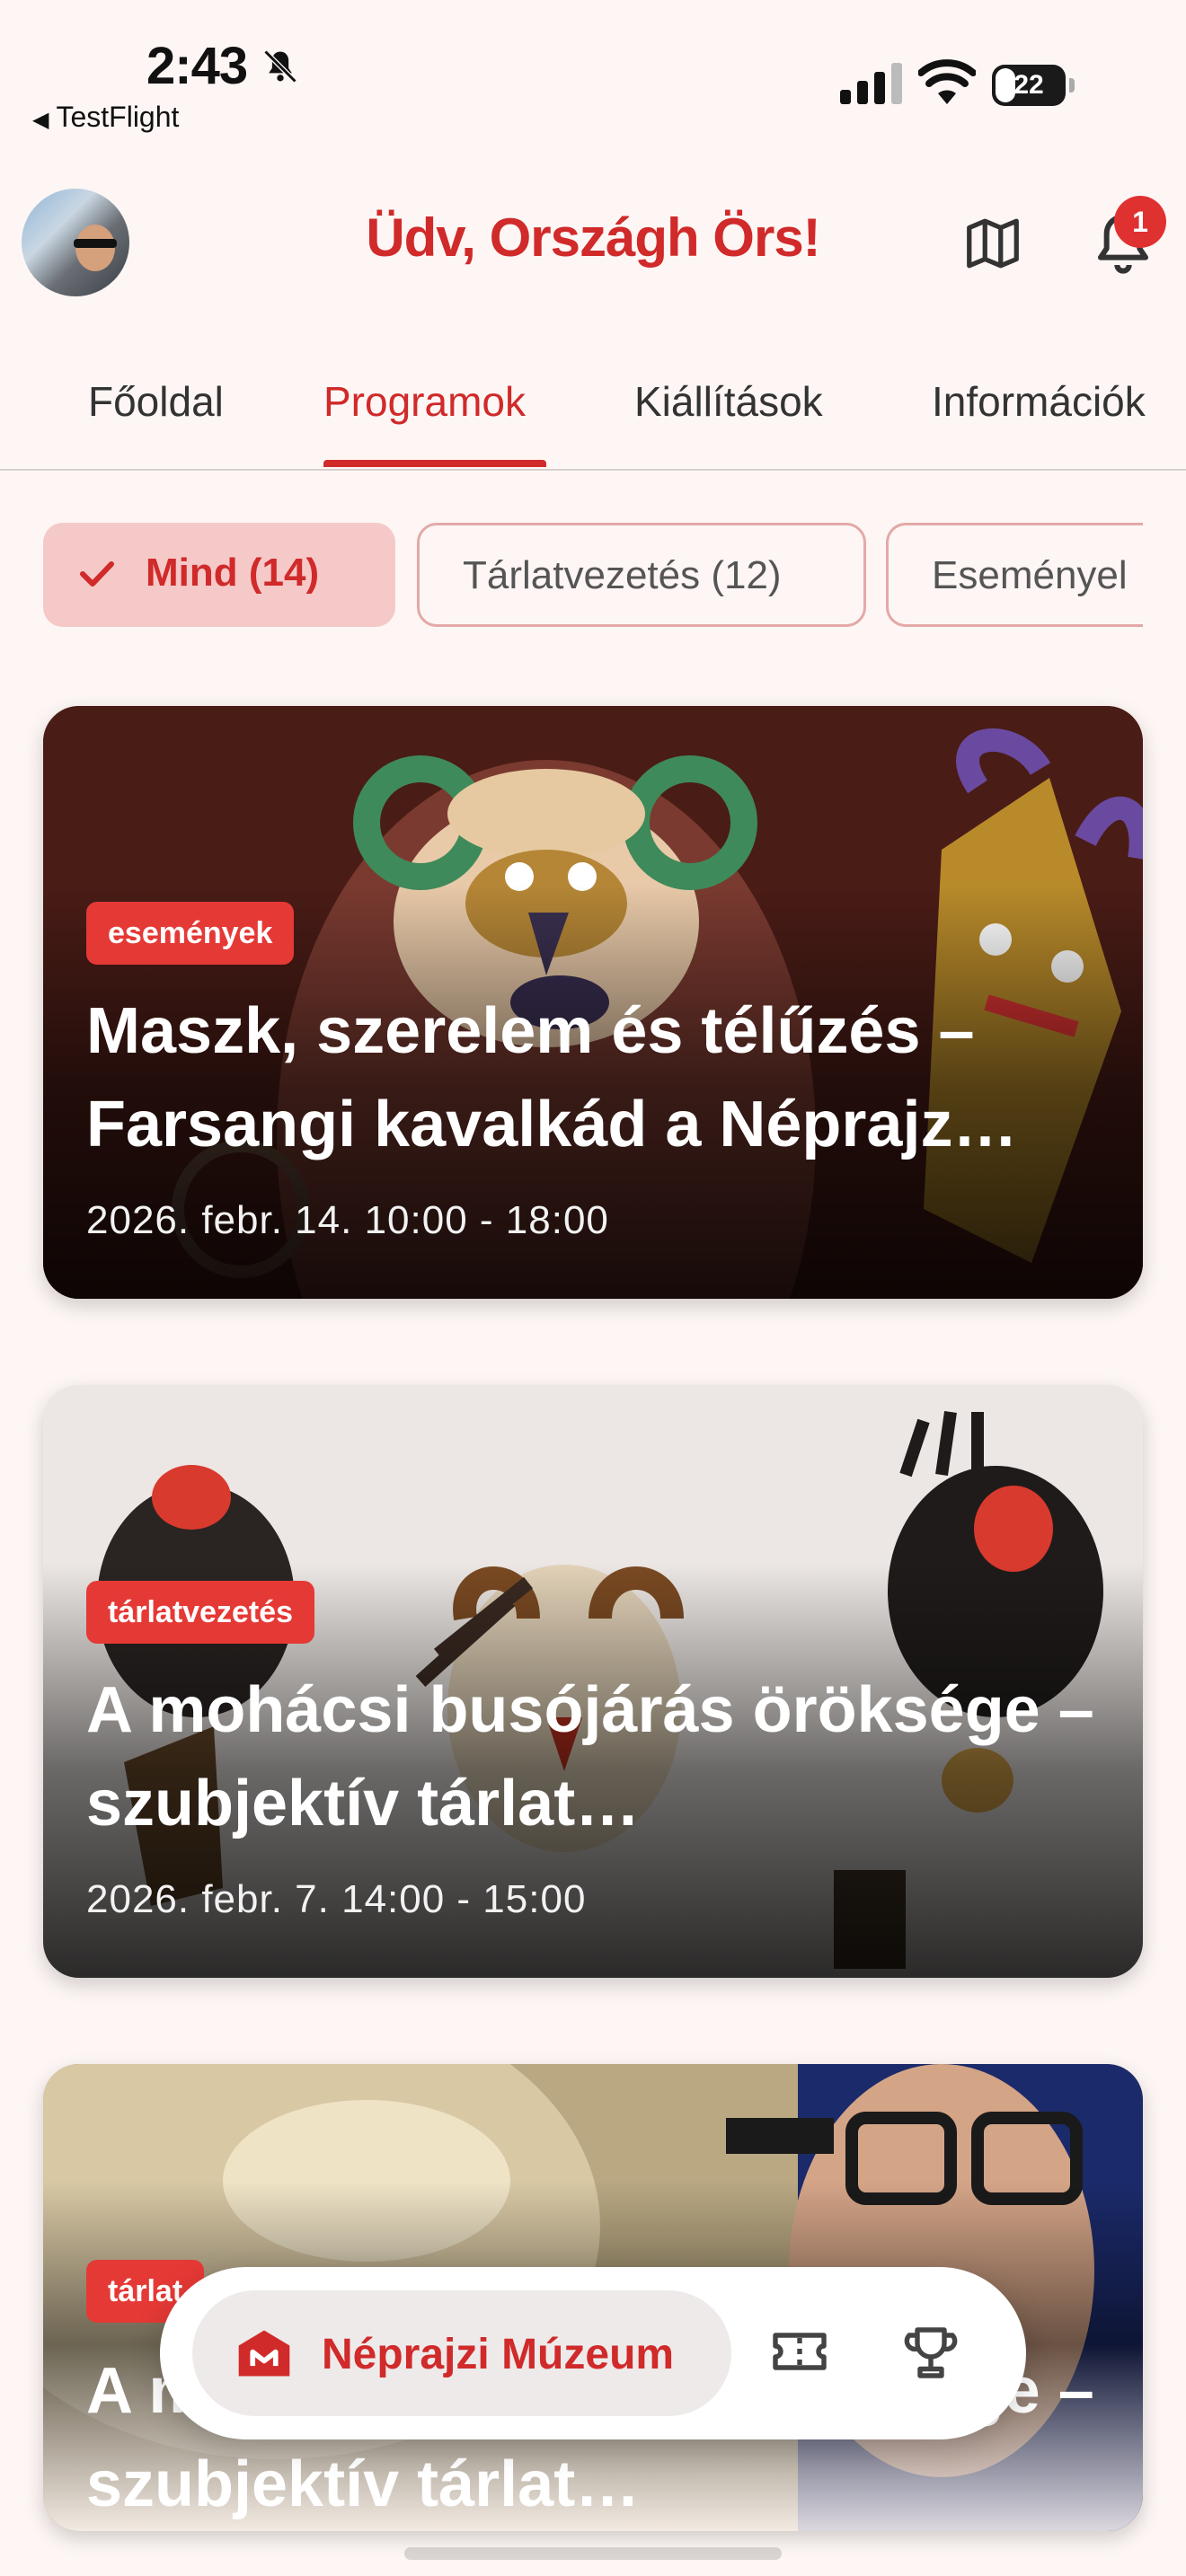 The height and width of the screenshot is (2576, 1186). I want to click on bottom-navigation: Néprajzi Múzeum, so click(593, 2353).